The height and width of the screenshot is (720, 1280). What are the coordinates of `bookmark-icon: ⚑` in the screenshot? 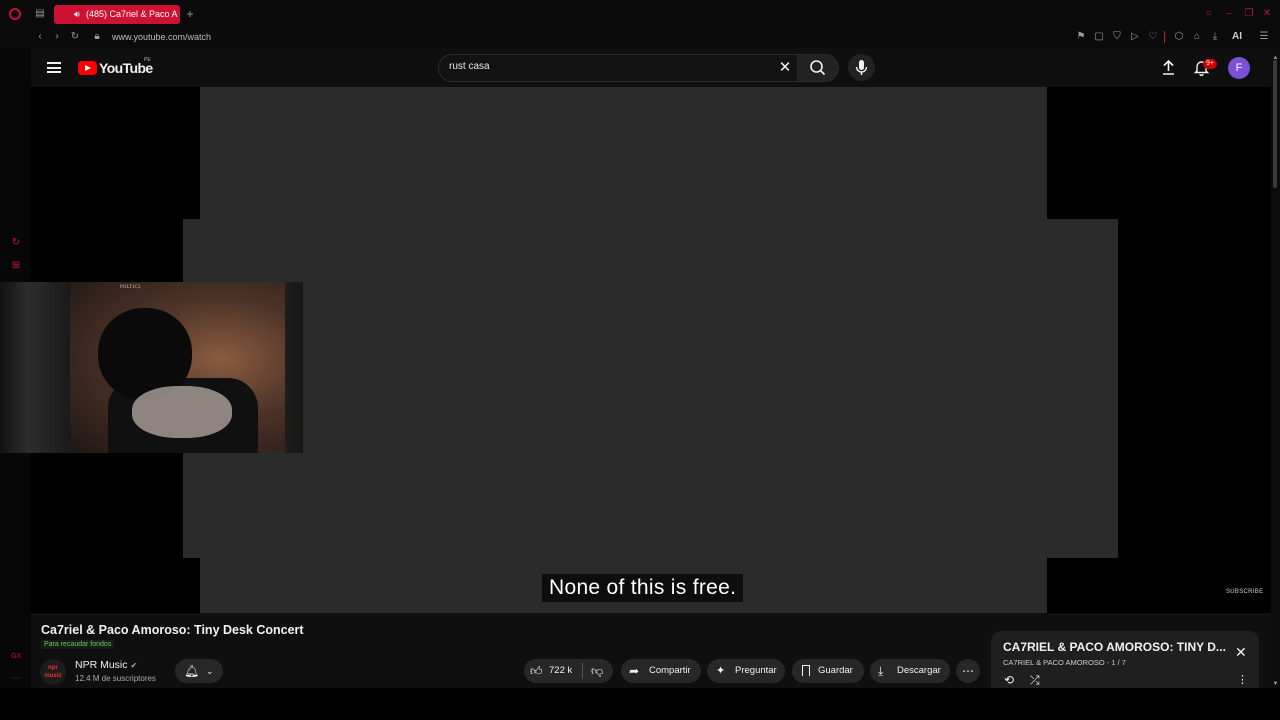 It's located at (1081, 37).